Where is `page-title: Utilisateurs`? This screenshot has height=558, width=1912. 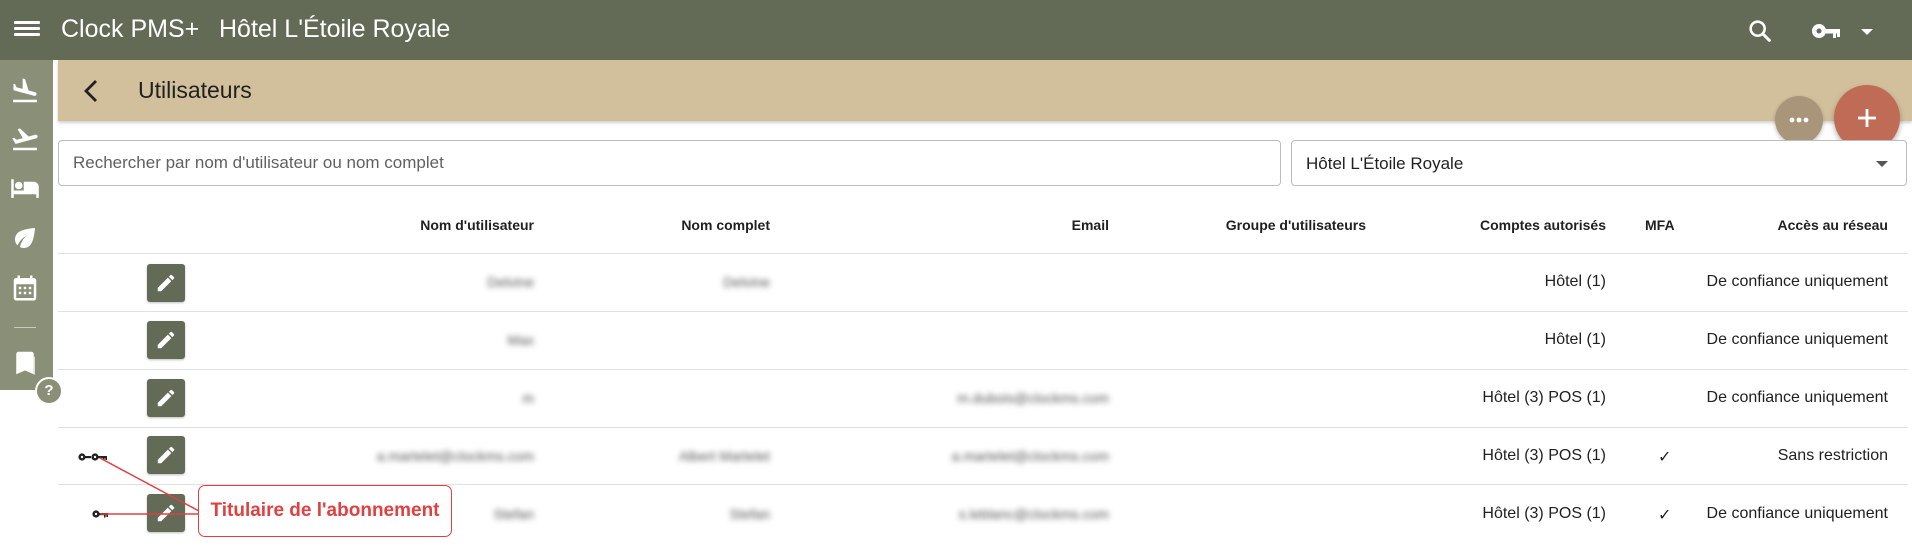
page-title: Utilisateurs is located at coordinates (195, 90).